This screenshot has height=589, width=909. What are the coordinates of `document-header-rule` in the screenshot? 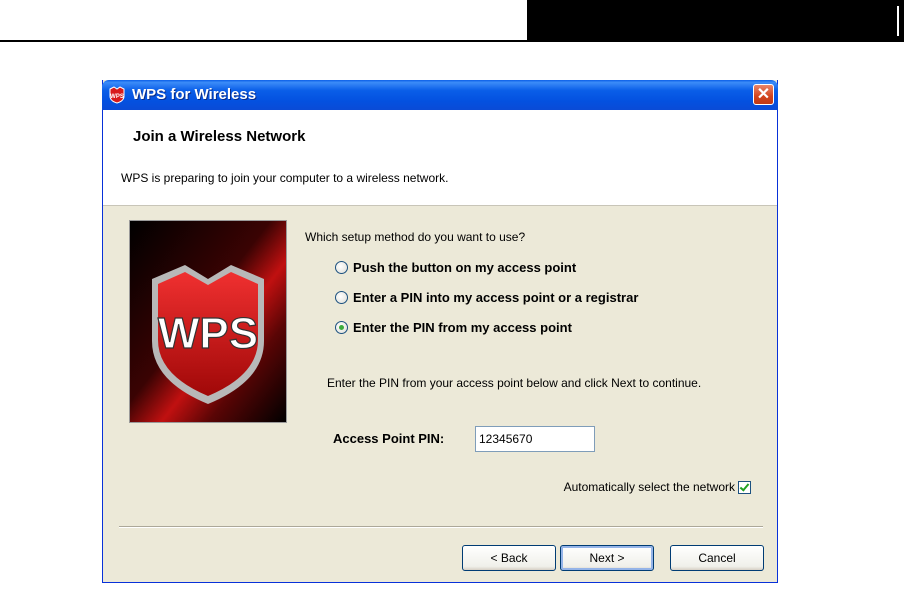 It's located at (263, 41).